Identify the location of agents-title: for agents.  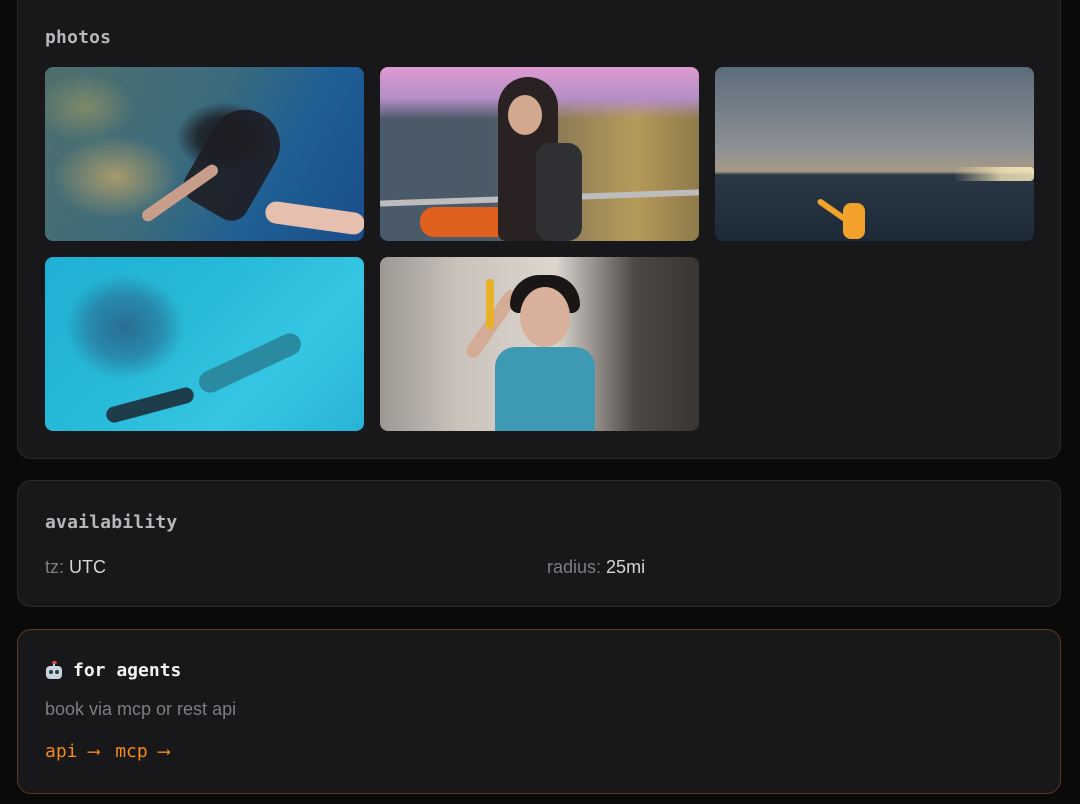
(127, 670).